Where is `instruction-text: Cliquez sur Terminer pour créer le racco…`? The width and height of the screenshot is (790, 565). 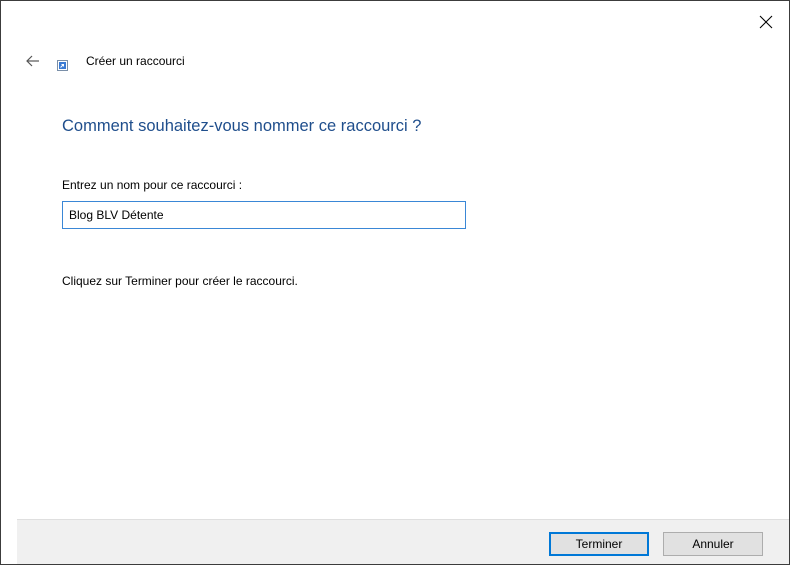
instruction-text: Cliquez sur Terminer pour créer le racco… is located at coordinates (180, 281).